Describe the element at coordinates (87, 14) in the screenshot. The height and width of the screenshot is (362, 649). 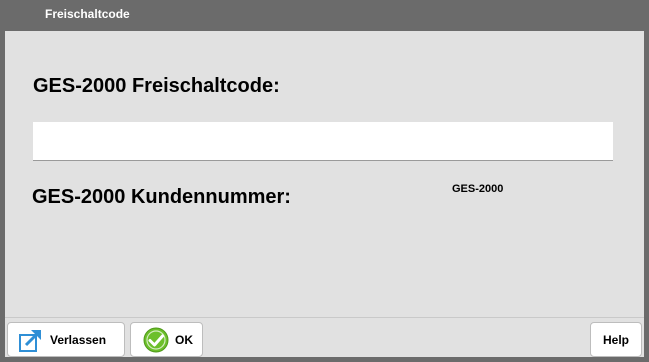
I see `window-title: Freischaltcode` at that location.